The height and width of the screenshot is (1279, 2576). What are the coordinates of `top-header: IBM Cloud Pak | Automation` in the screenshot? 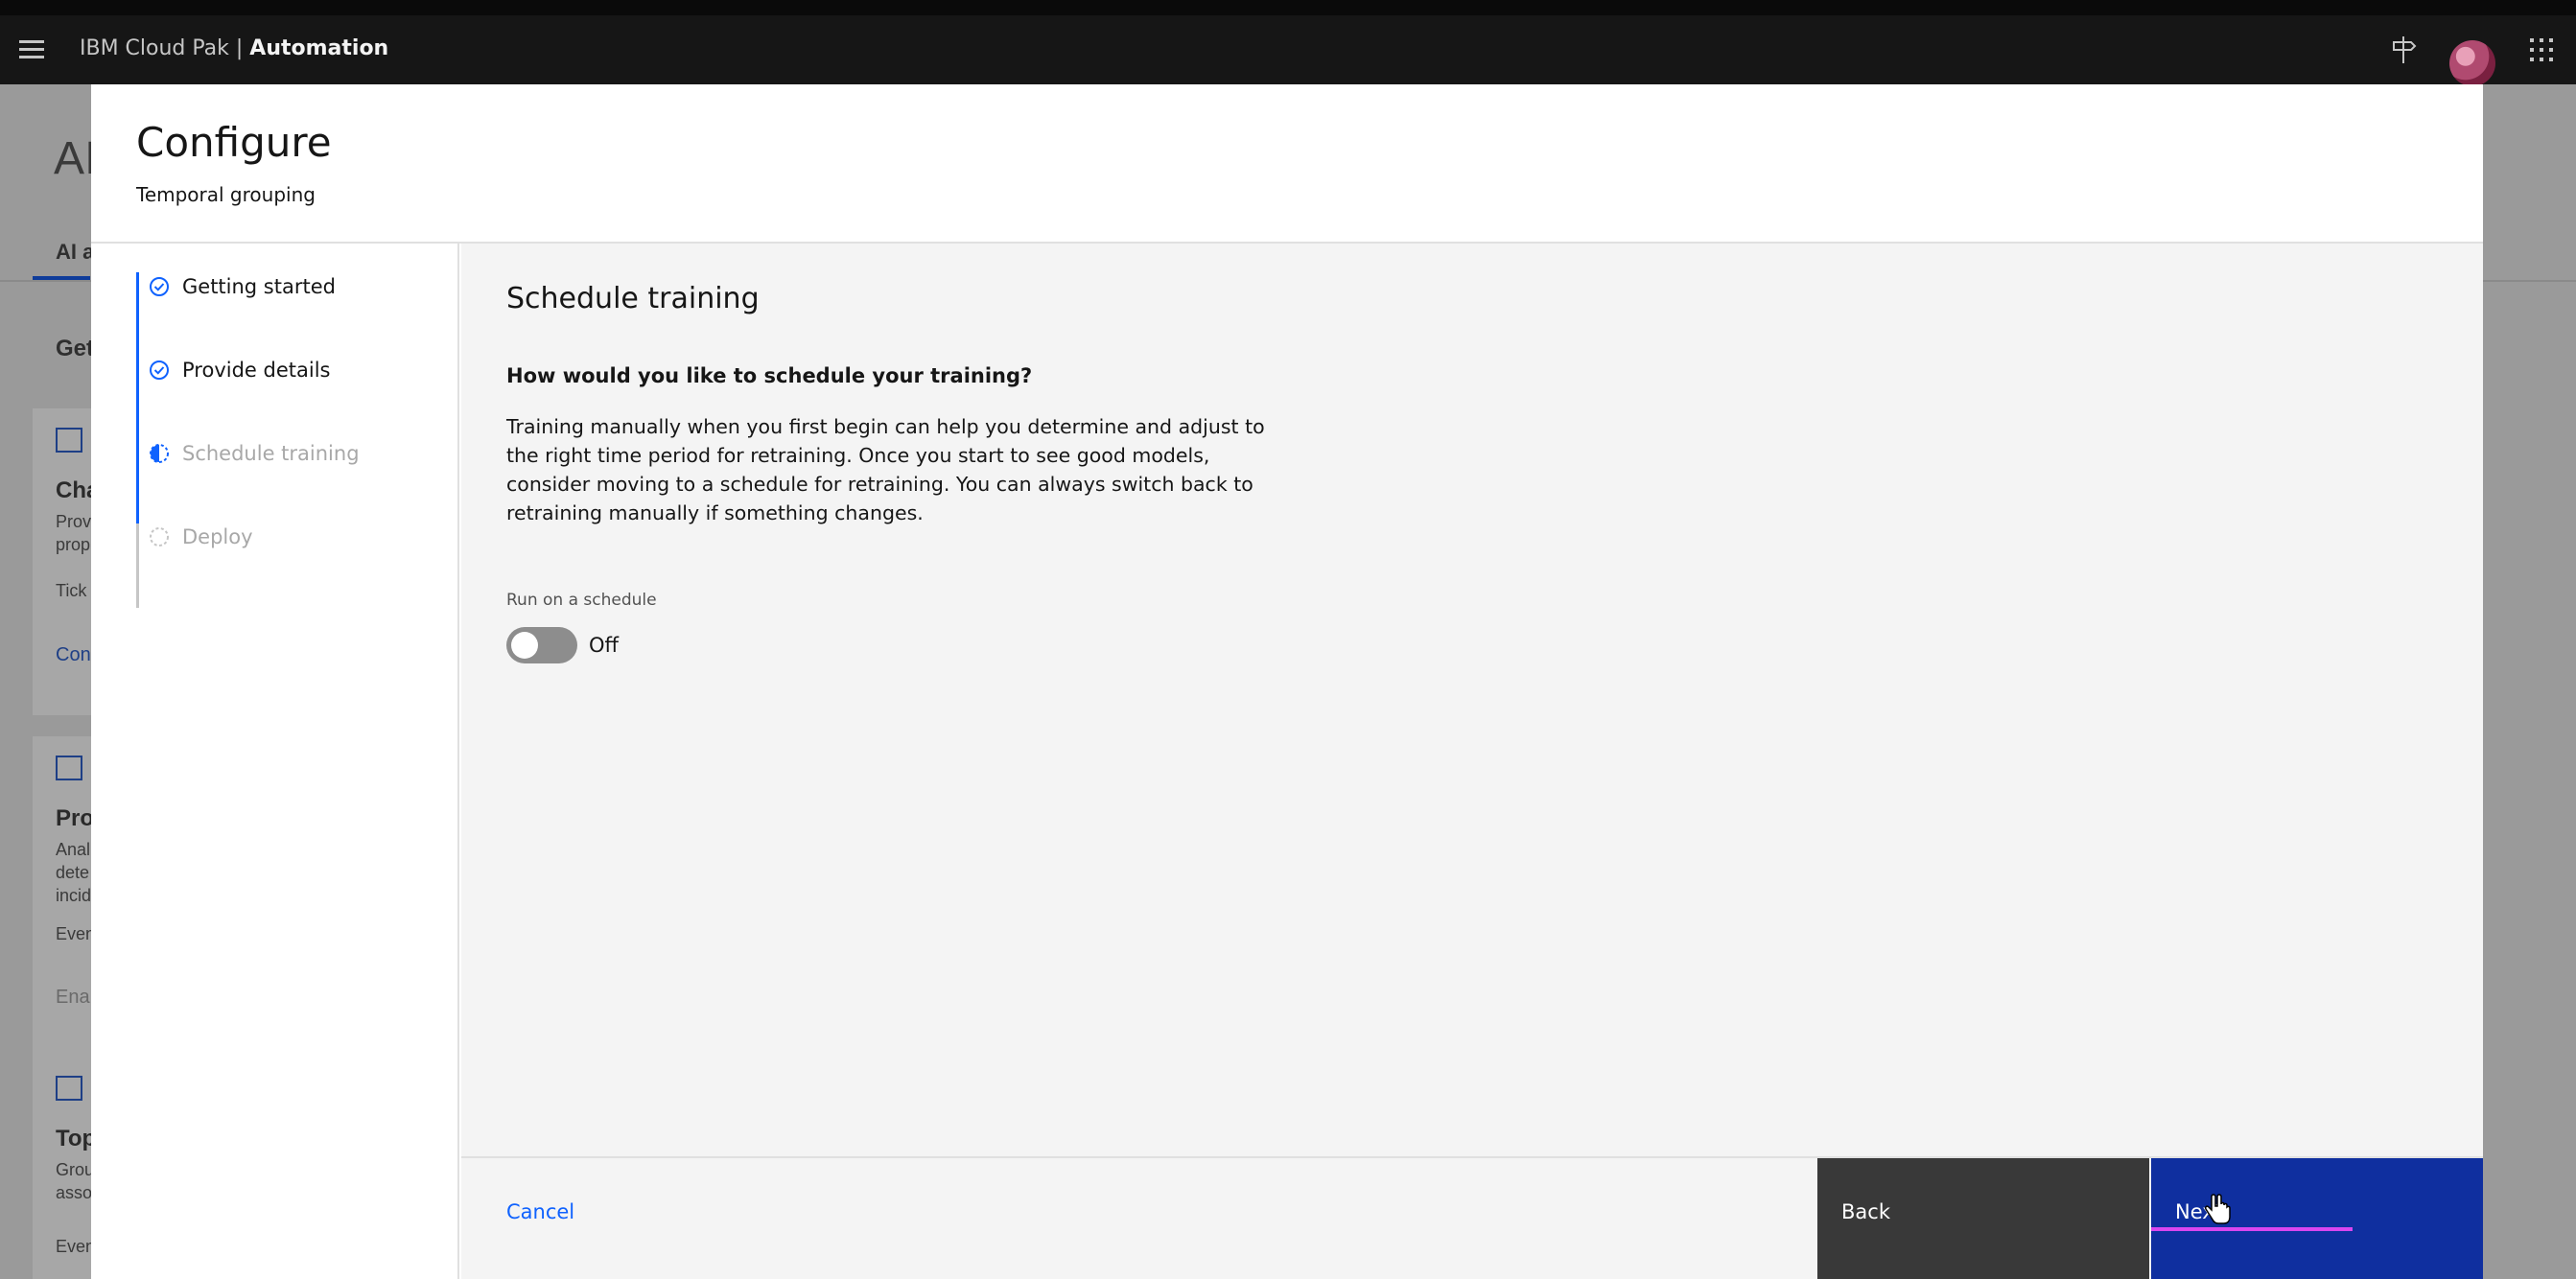 It's located at (1288, 51).